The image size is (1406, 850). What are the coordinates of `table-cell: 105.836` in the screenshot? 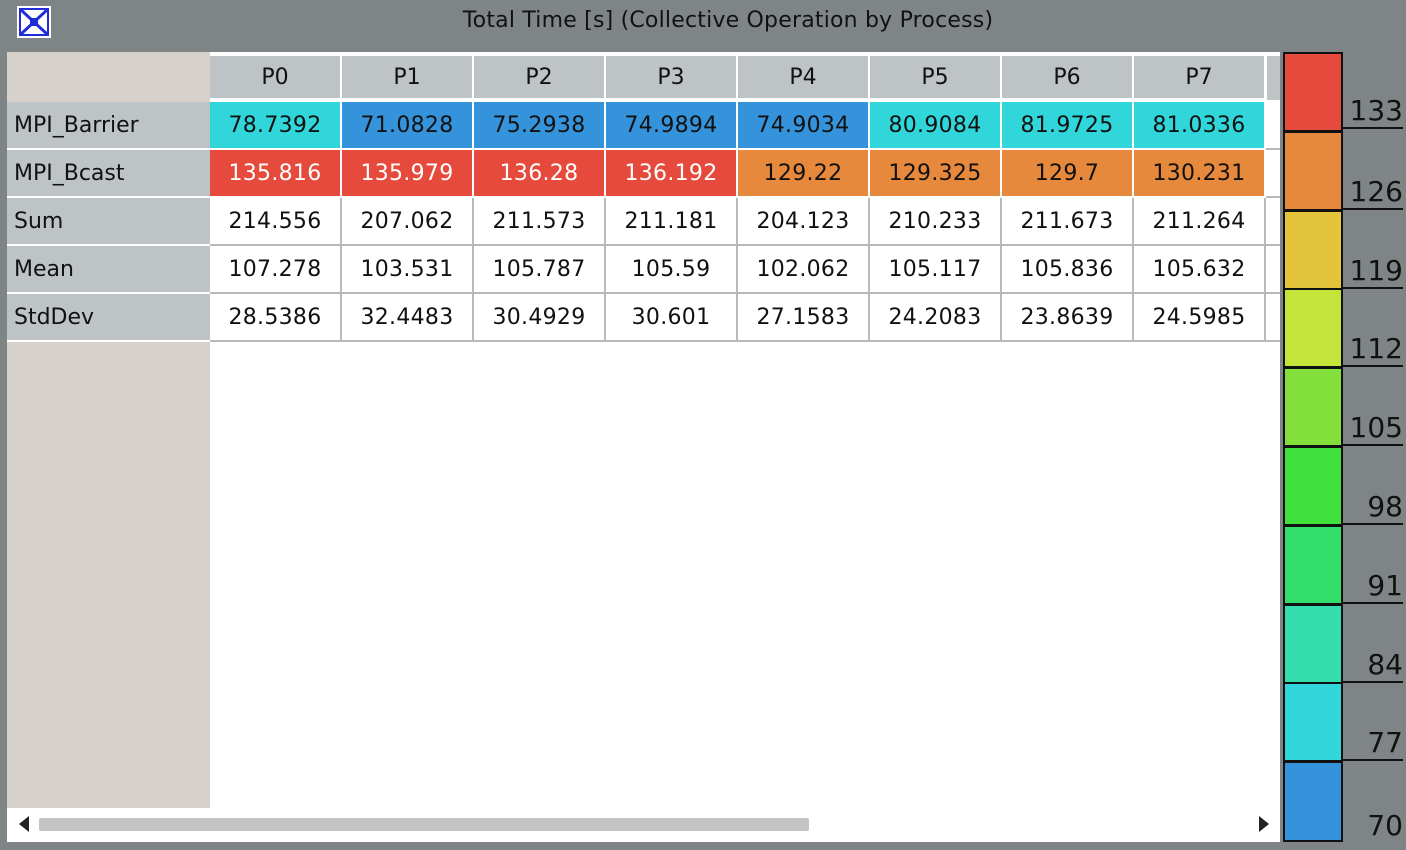 It's located at (1068, 270).